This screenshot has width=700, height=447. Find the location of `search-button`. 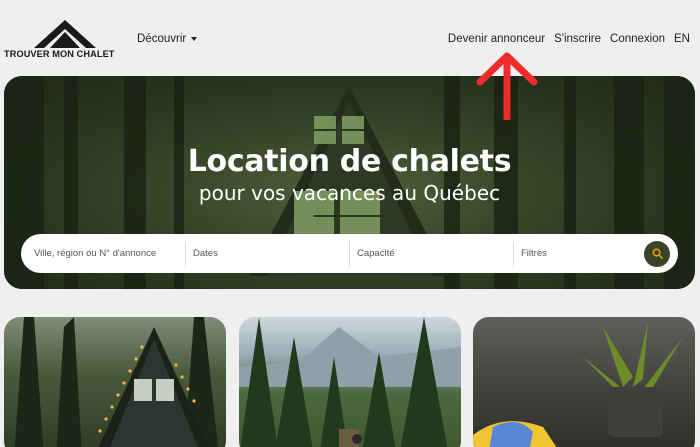

search-button is located at coordinates (657, 253).